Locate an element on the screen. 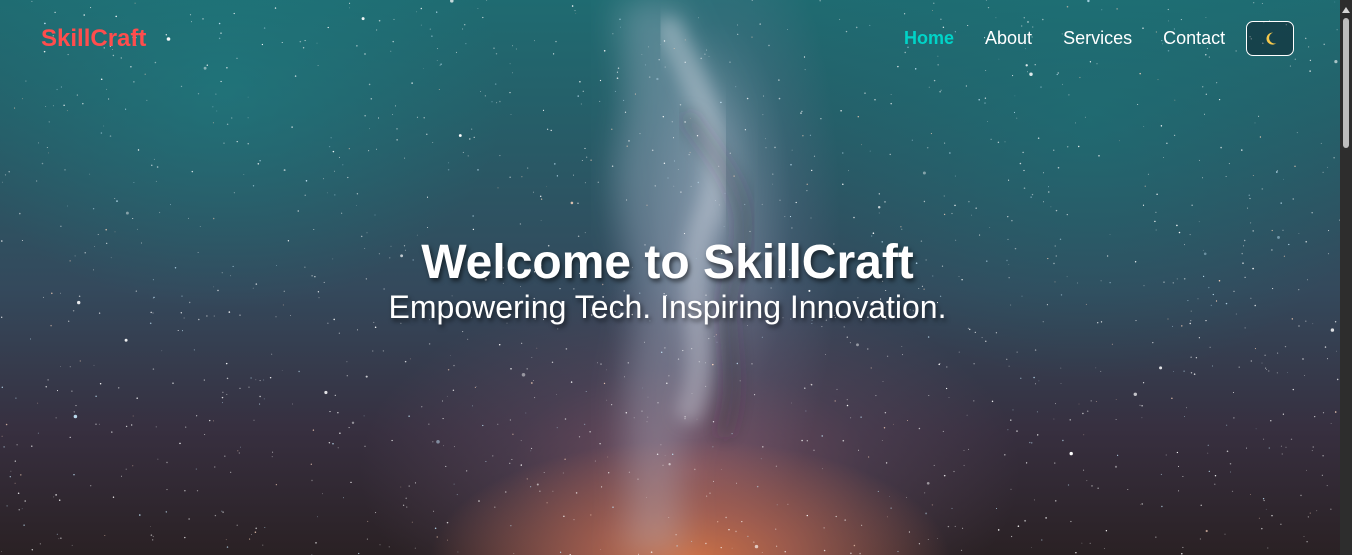 The height and width of the screenshot is (555, 1352). moon-icon is located at coordinates (1271, 38).